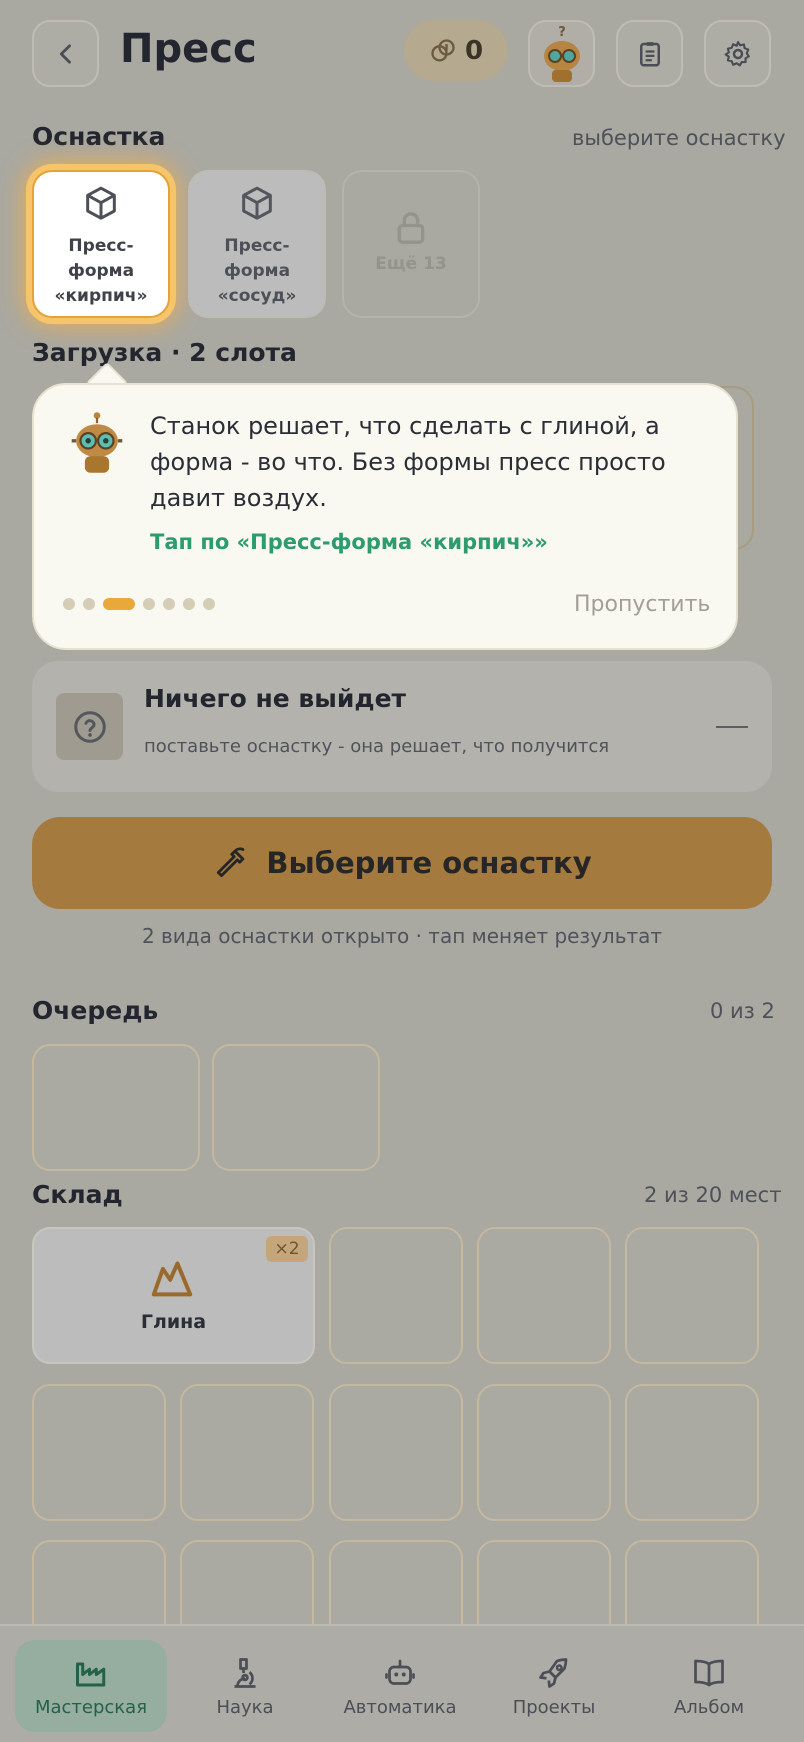  I want to click on robot-mascot-icon: ?, so click(561, 53).